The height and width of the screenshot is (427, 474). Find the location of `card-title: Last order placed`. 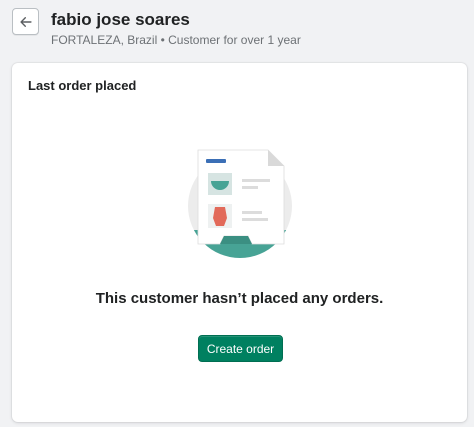

card-title: Last order placed is located at coordinates (82, 85).